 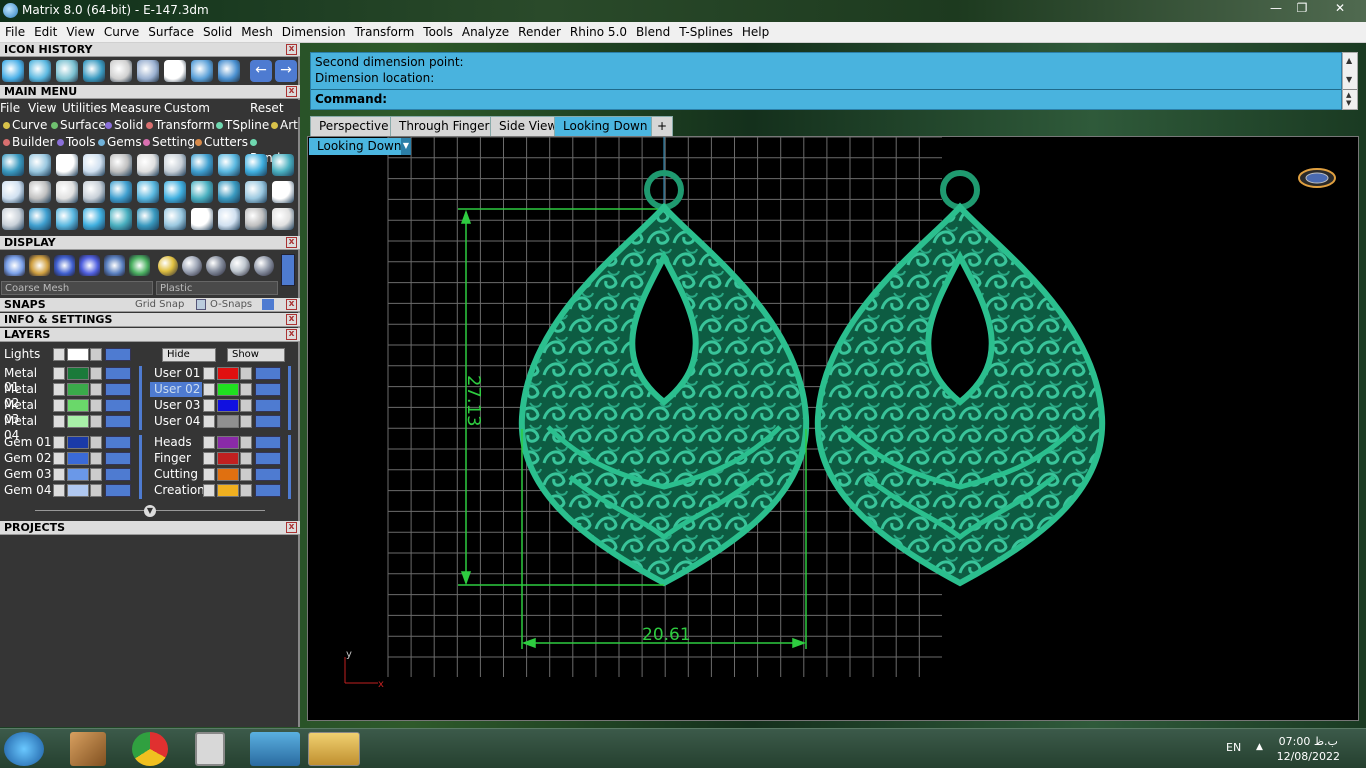 What do you see at coordinates (220, 374) in the screenshot?
I see `layer-row: User 01` at bounding box center [220, 374].